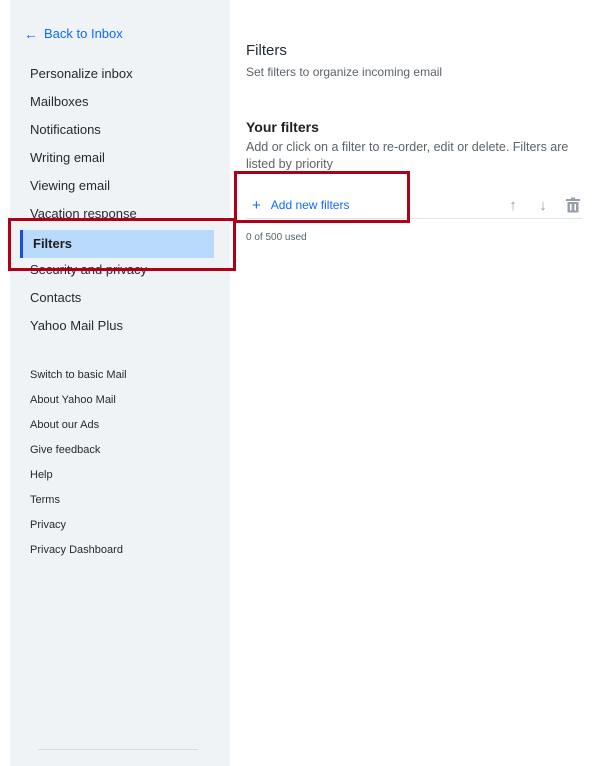 Image resolution: width=592 pixels, height=766 pixels. Describe the element at coordinates (120, 188) in the screenshot. I see `sidebar-item-viewing-email: Viewing email` at that location.